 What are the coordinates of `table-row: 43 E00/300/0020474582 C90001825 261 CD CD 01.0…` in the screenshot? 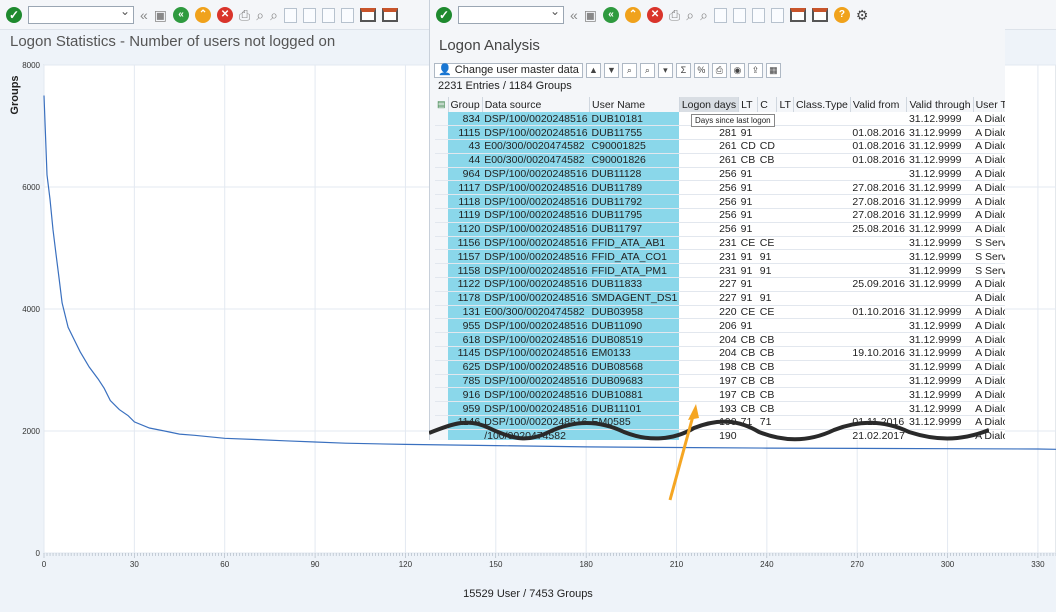 It's located at (720, 146).